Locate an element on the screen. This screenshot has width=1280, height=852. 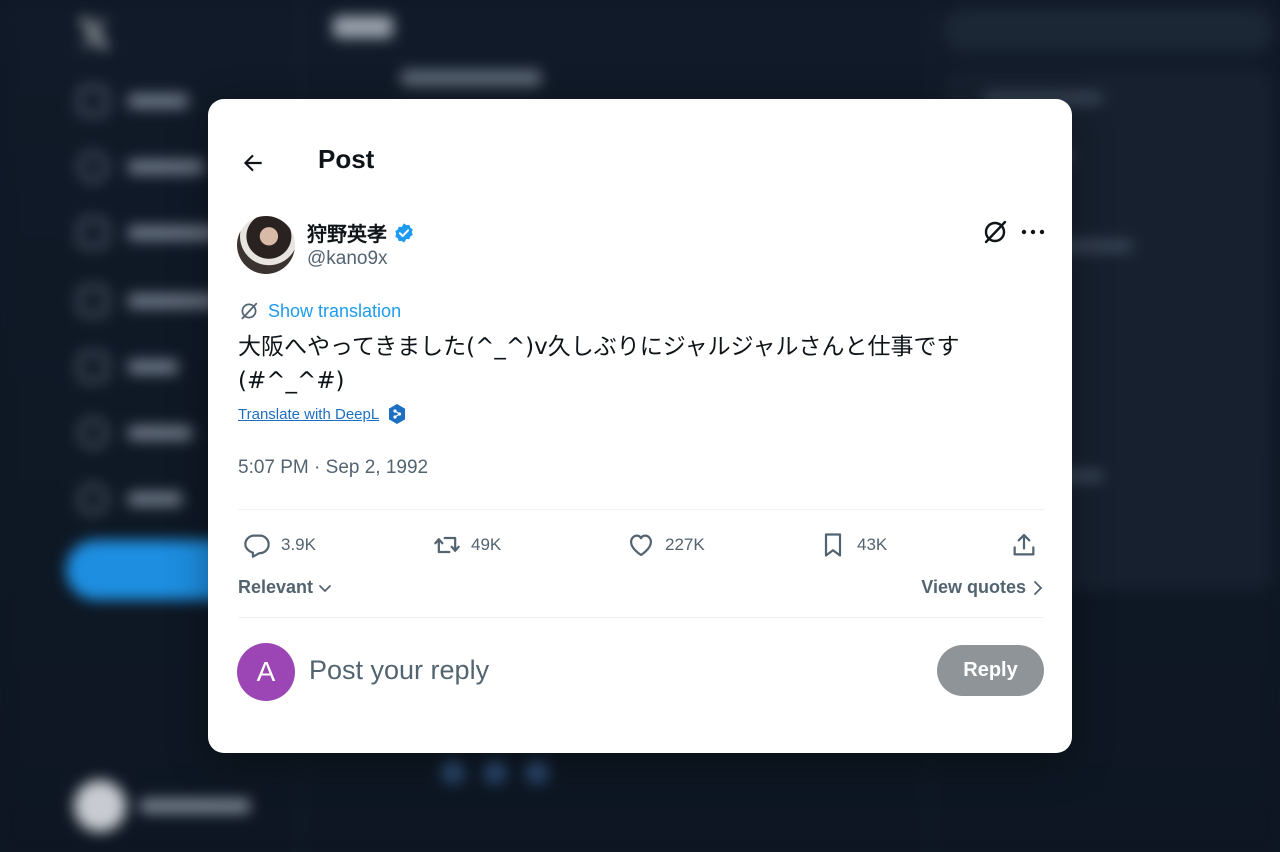
bookmark-icon is located at coordinates (833, 545).